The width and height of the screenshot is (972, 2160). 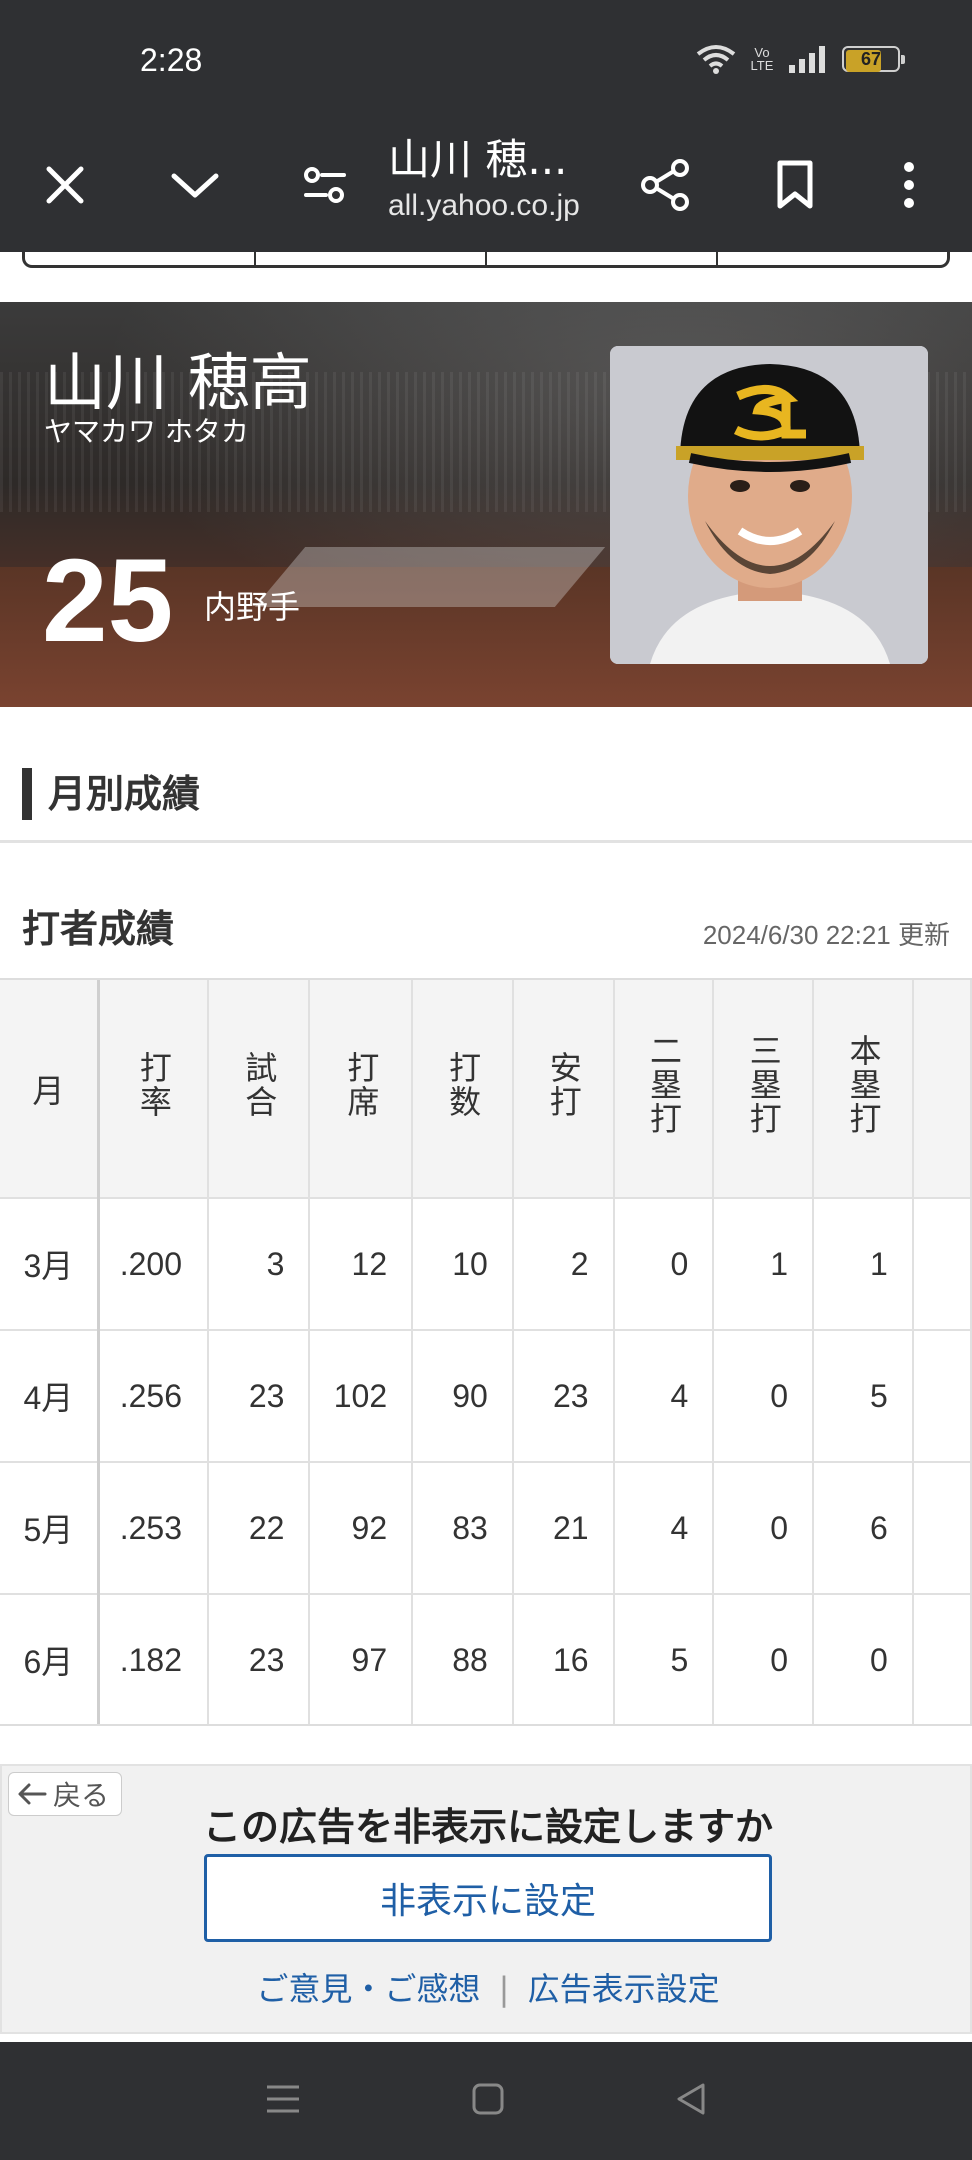 What do you see at coordinates (259, 1089) in the screenshot?
I see `column-header: 試合` at bounding box center [259, 1089].